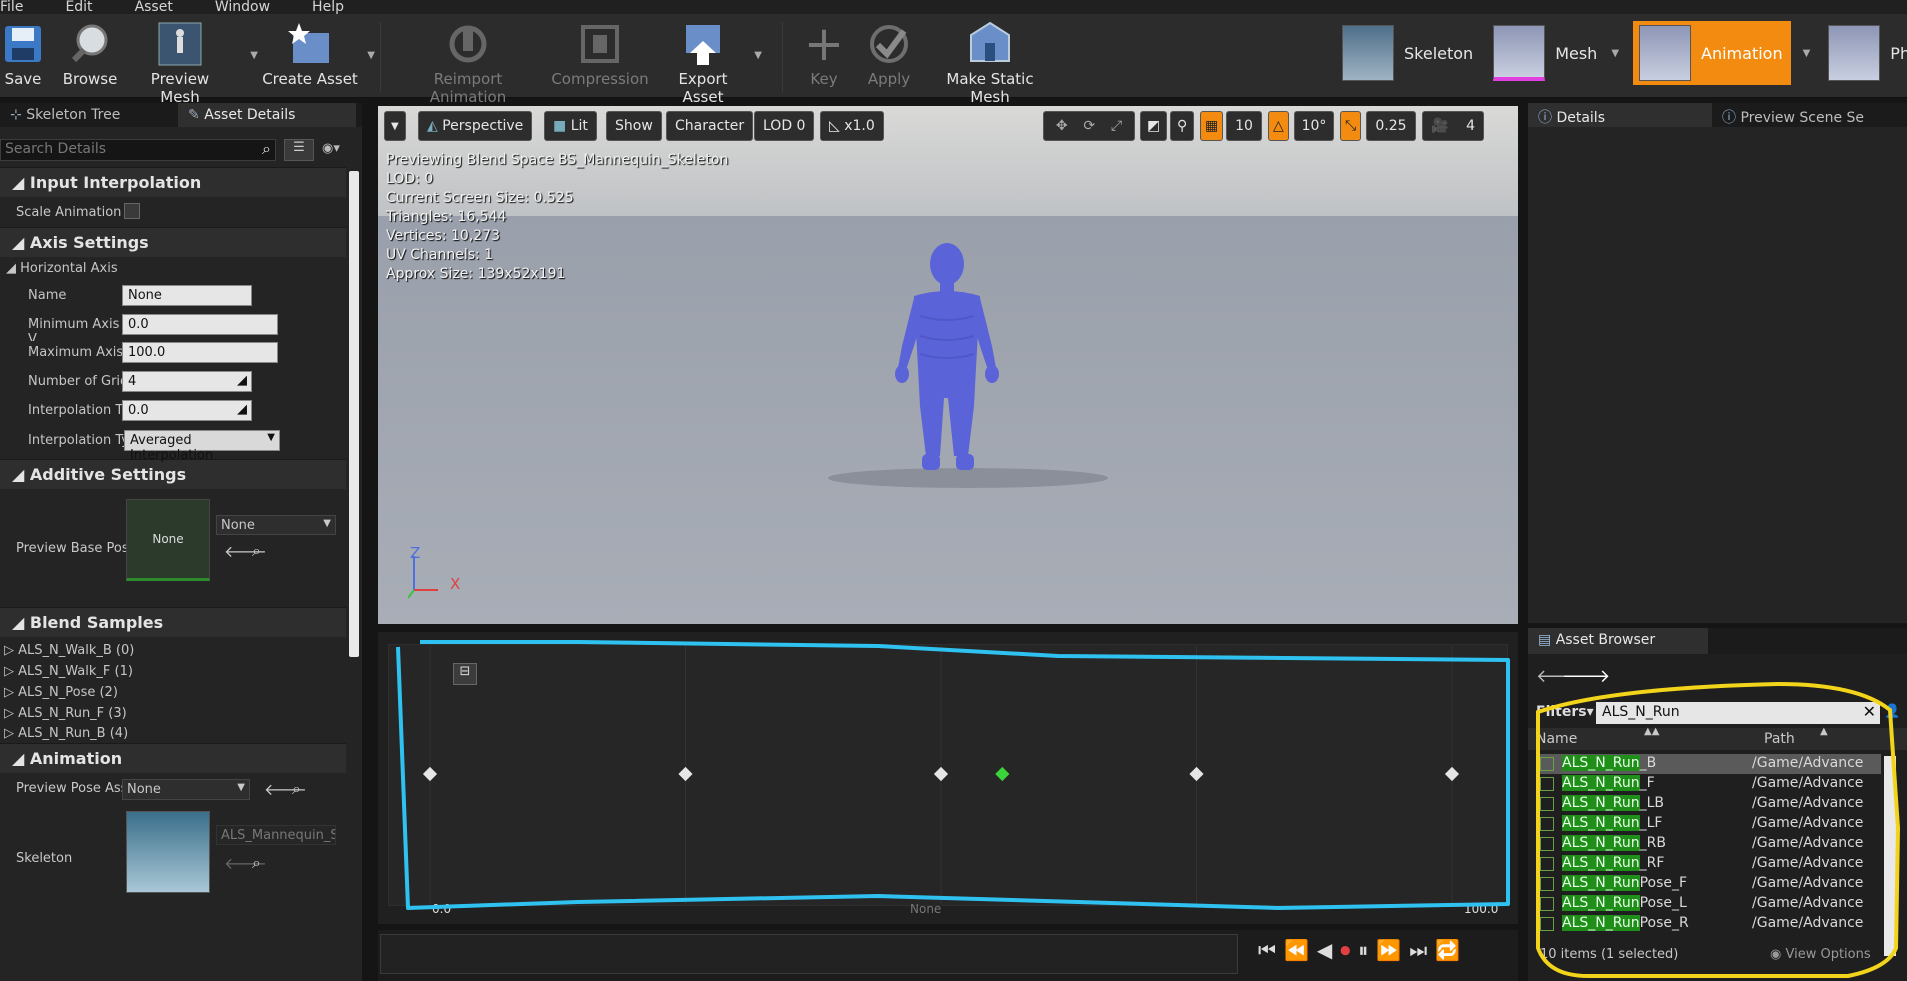 The image size is (1907, 981). Describe the element at coordinates (1447, 950) in the screenshot. I see `loop-icon: 🔁` at that location.